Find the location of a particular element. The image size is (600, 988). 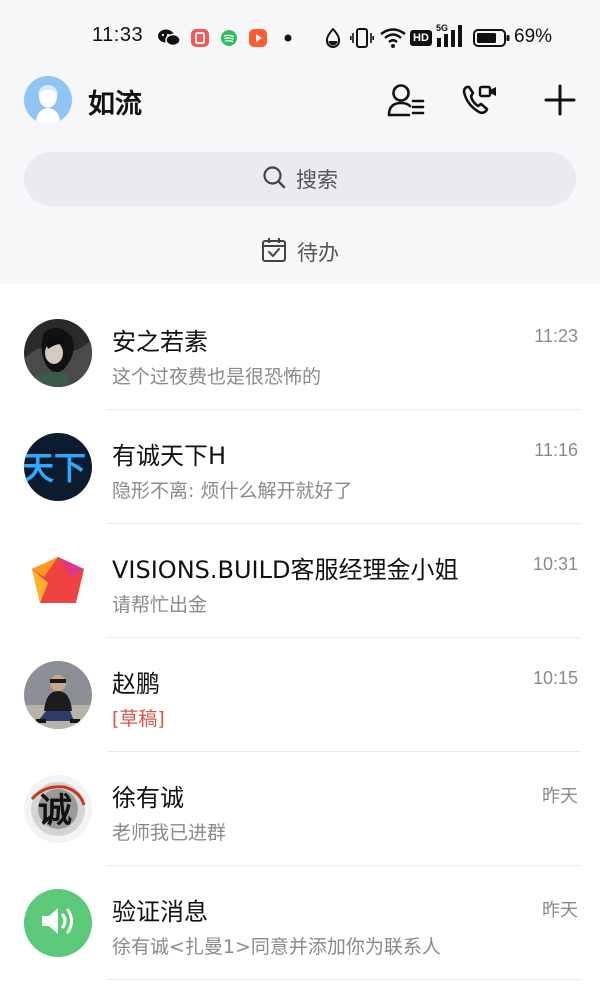

list-item: VISIONS.BUILD客服经理金小姐 请帮忙出金 10:31 is located at coordinates (300, 581).